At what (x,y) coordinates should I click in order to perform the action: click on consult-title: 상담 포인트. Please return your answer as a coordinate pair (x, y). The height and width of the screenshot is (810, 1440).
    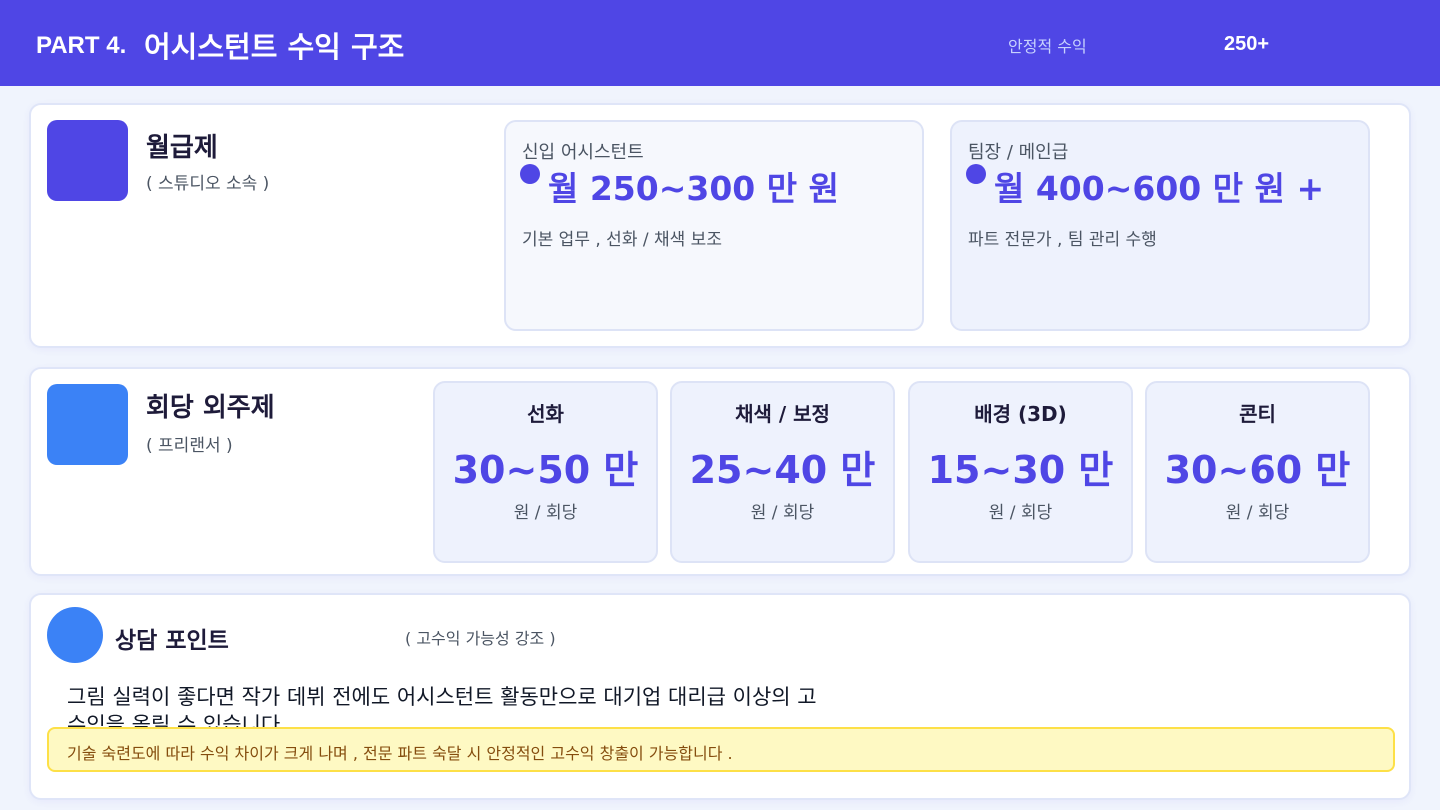
    Looking at the image, I should click on (172, 641).